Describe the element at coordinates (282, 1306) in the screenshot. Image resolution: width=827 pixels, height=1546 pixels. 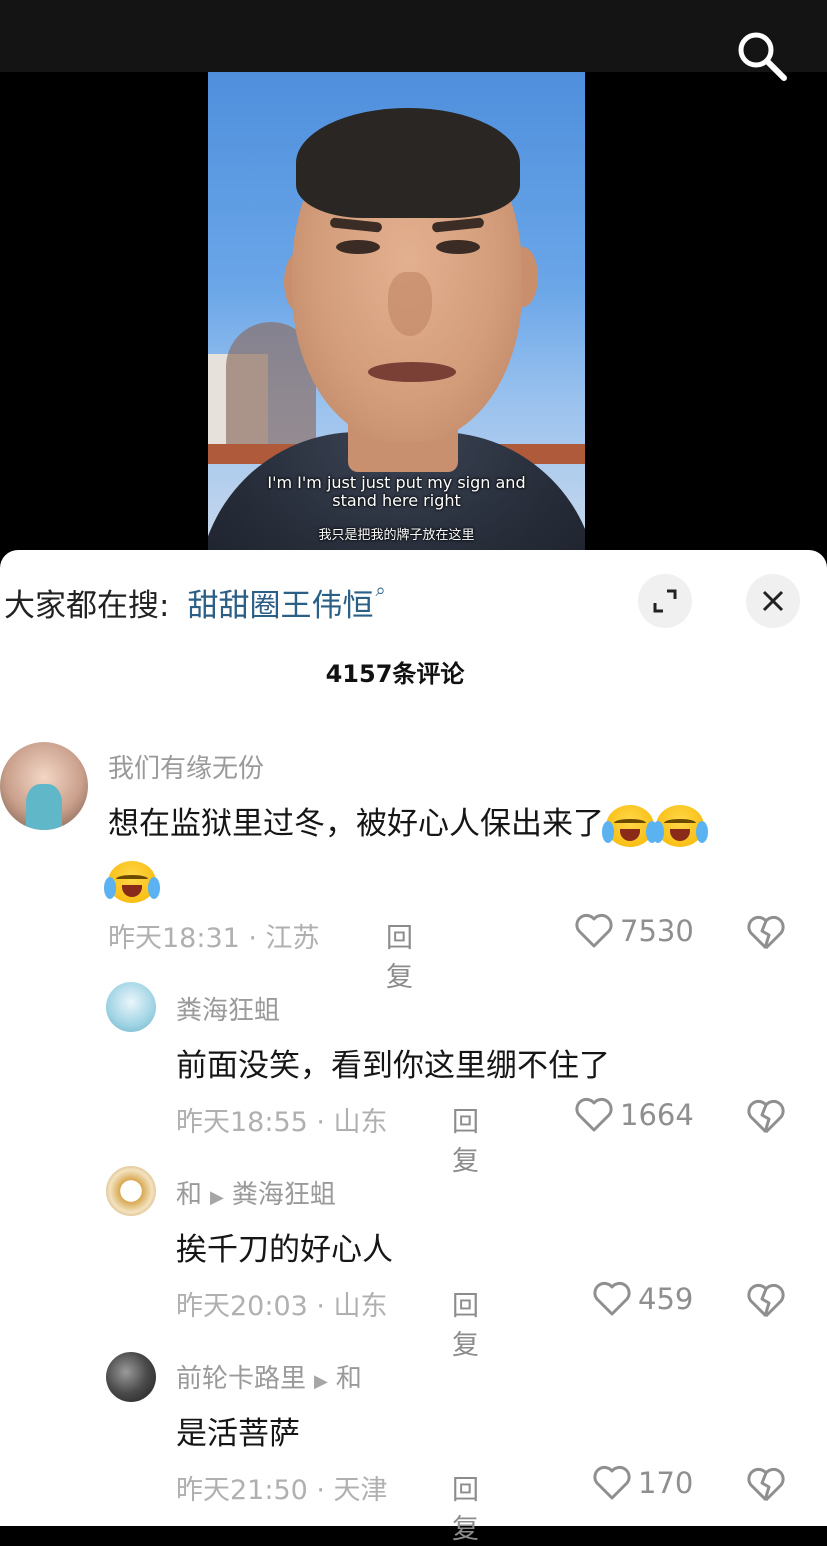
I see `comment-meta: 昨天20:03 · 山东` at that location.